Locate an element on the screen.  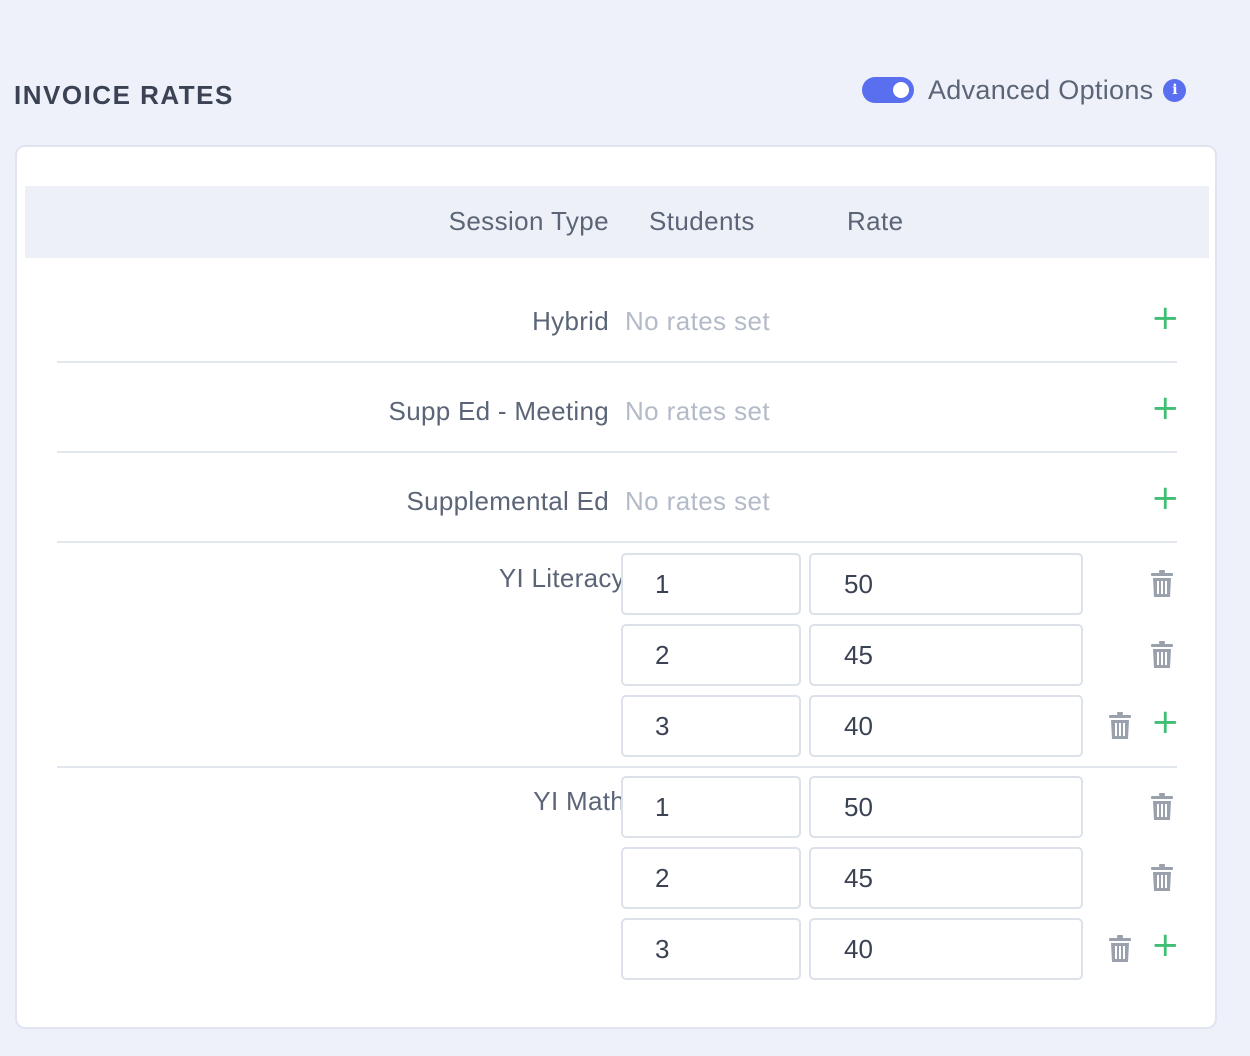
table-header: Session Type Students Rate is located at coordinates (617, 222).